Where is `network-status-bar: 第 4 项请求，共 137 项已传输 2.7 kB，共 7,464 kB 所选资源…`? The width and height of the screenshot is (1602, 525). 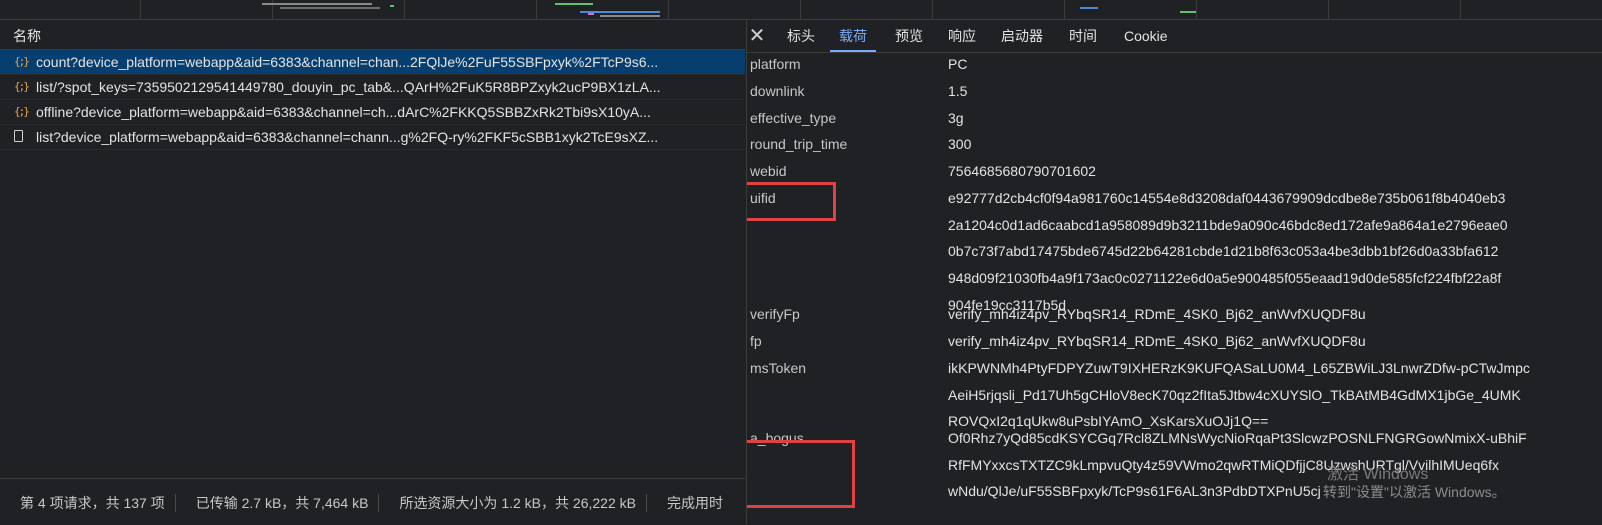 network-status-bar: 第 4 项请求，共 137 项已传输 2.7 kB，共 7,464 kB 所选资源… is located at coordinates (372, 501).